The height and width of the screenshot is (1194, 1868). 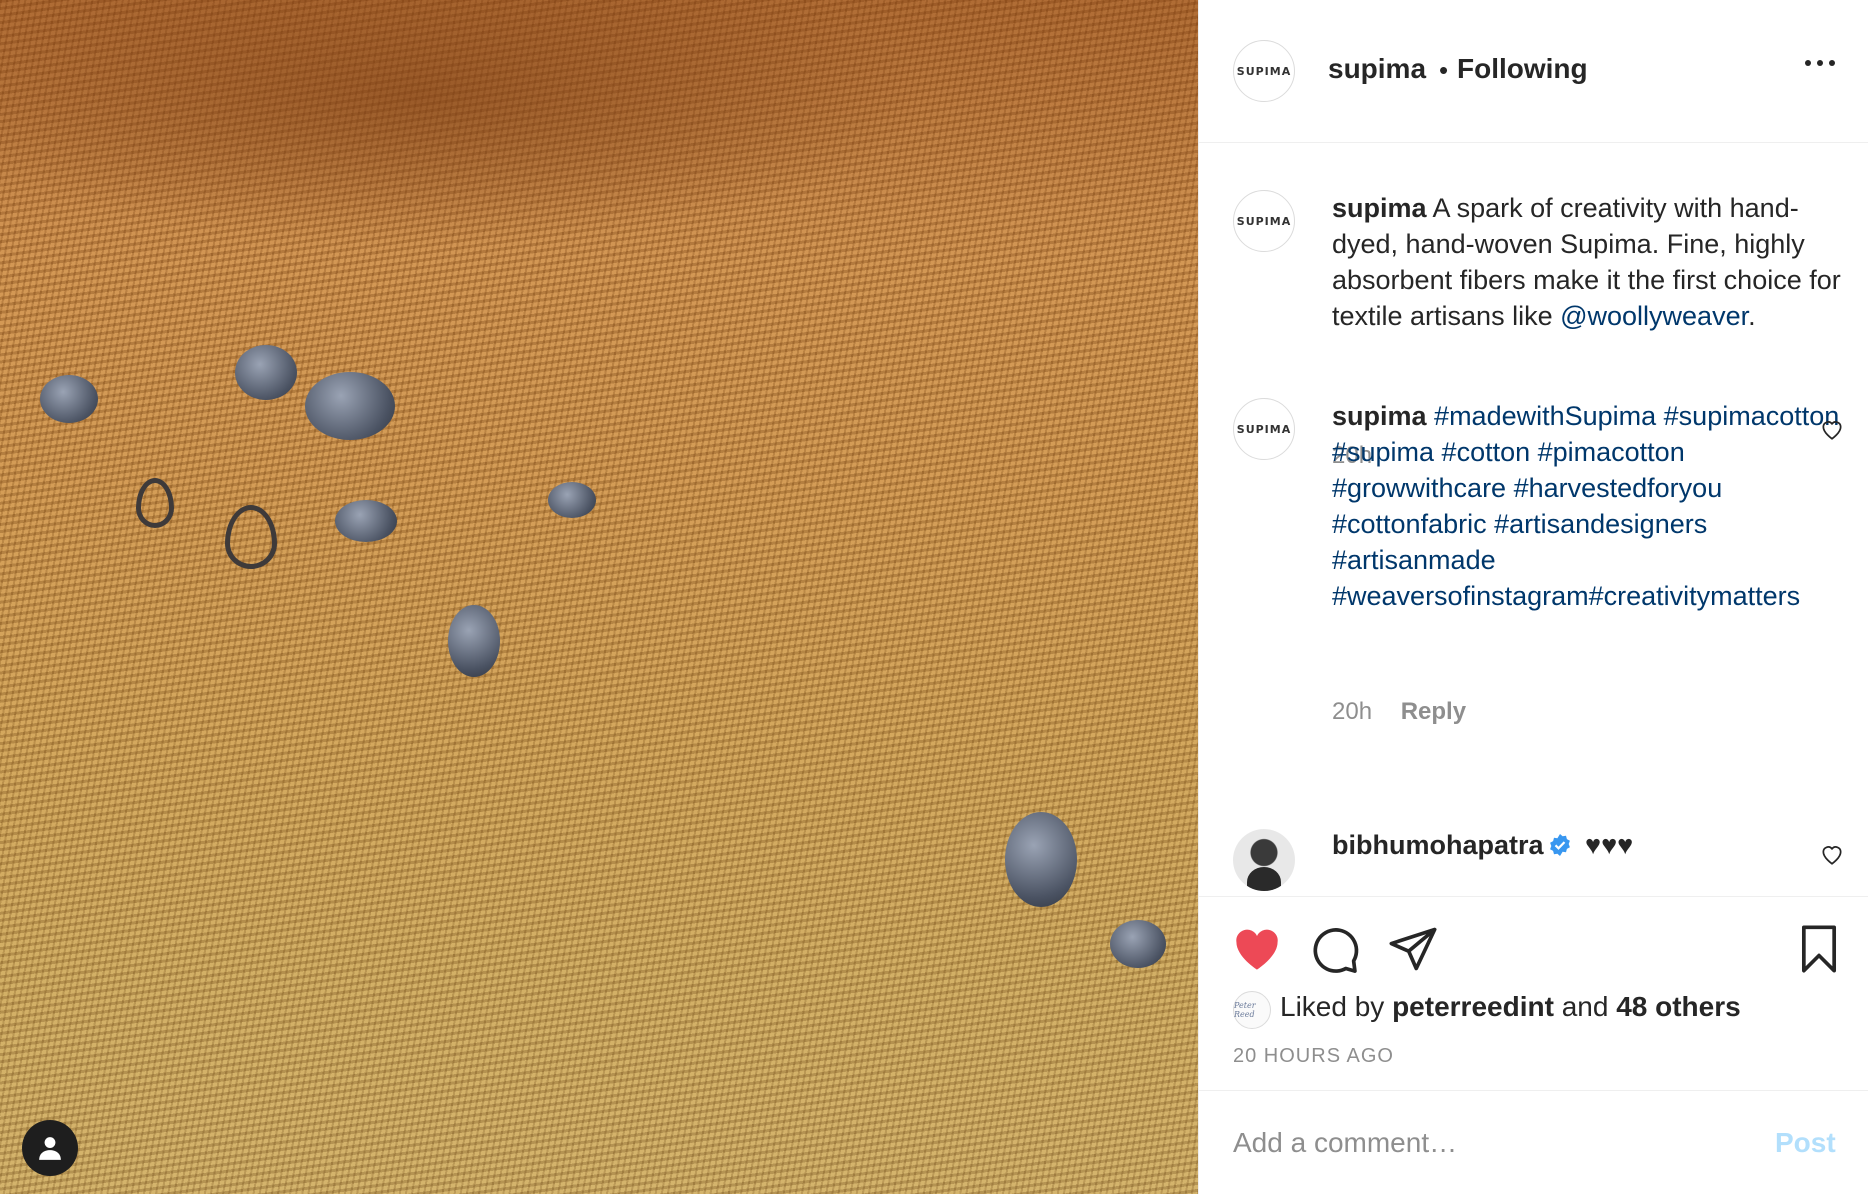 I want to click on post-button: Post, so click(x=1805, y=1143).